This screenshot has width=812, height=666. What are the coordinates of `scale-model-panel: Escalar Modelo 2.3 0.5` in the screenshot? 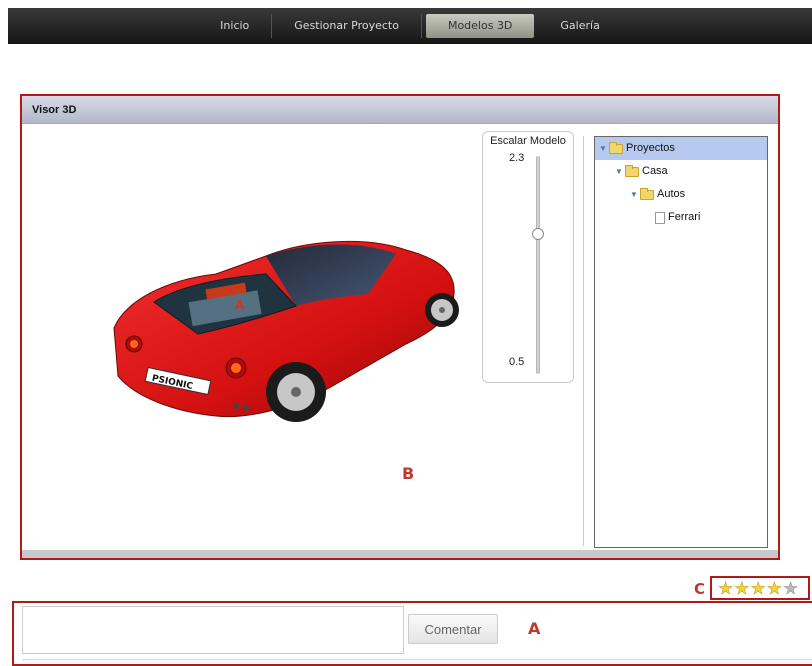 It's located at (528, 257).